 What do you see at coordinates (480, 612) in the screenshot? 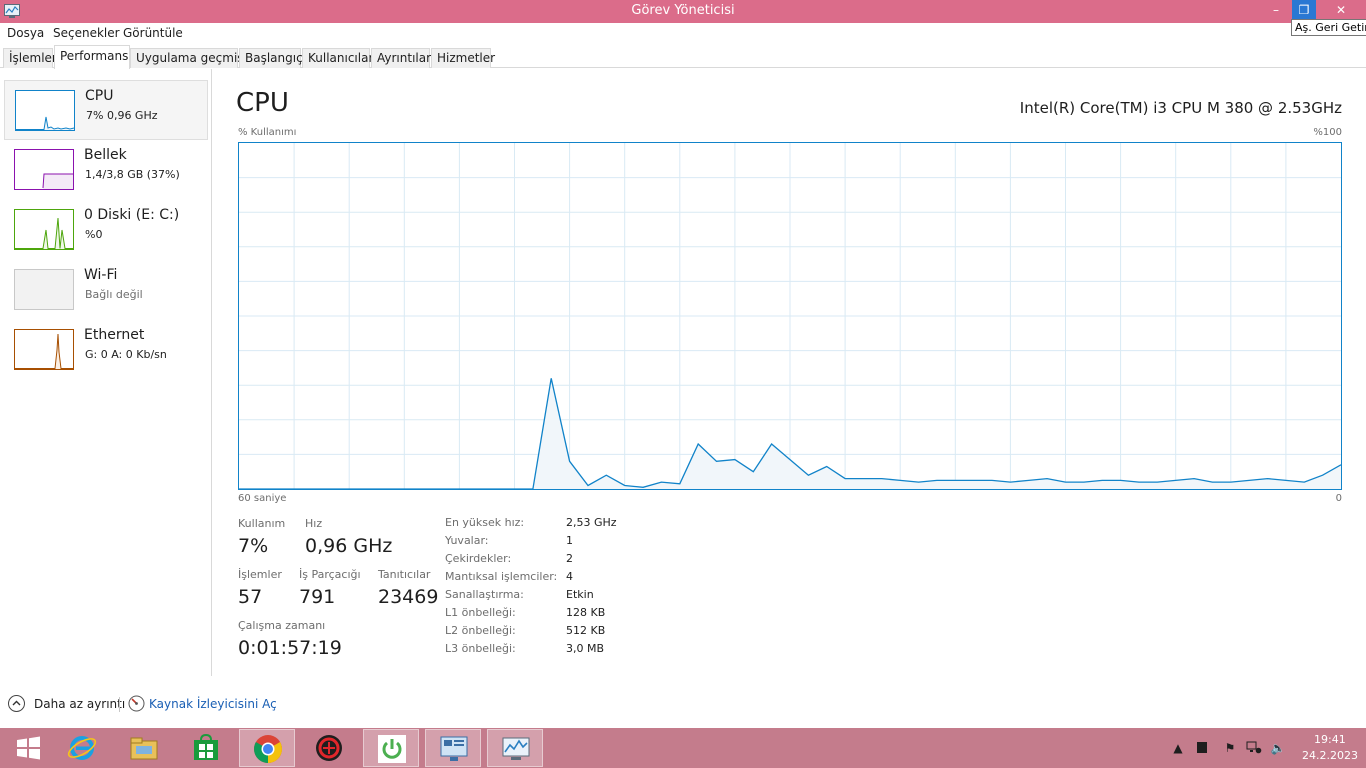
I see `spec-label: L1 önbelleği:` at bounding box center [480, 612].